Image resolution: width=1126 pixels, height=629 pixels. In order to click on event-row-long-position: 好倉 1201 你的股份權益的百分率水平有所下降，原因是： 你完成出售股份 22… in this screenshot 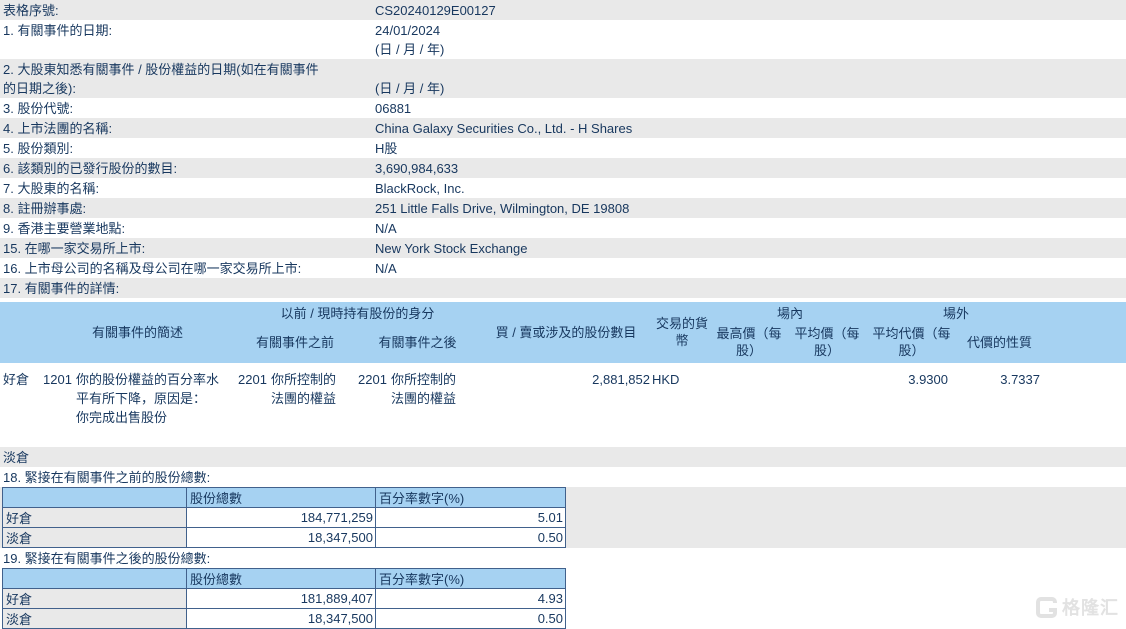, I will do `click(563, 405)`.